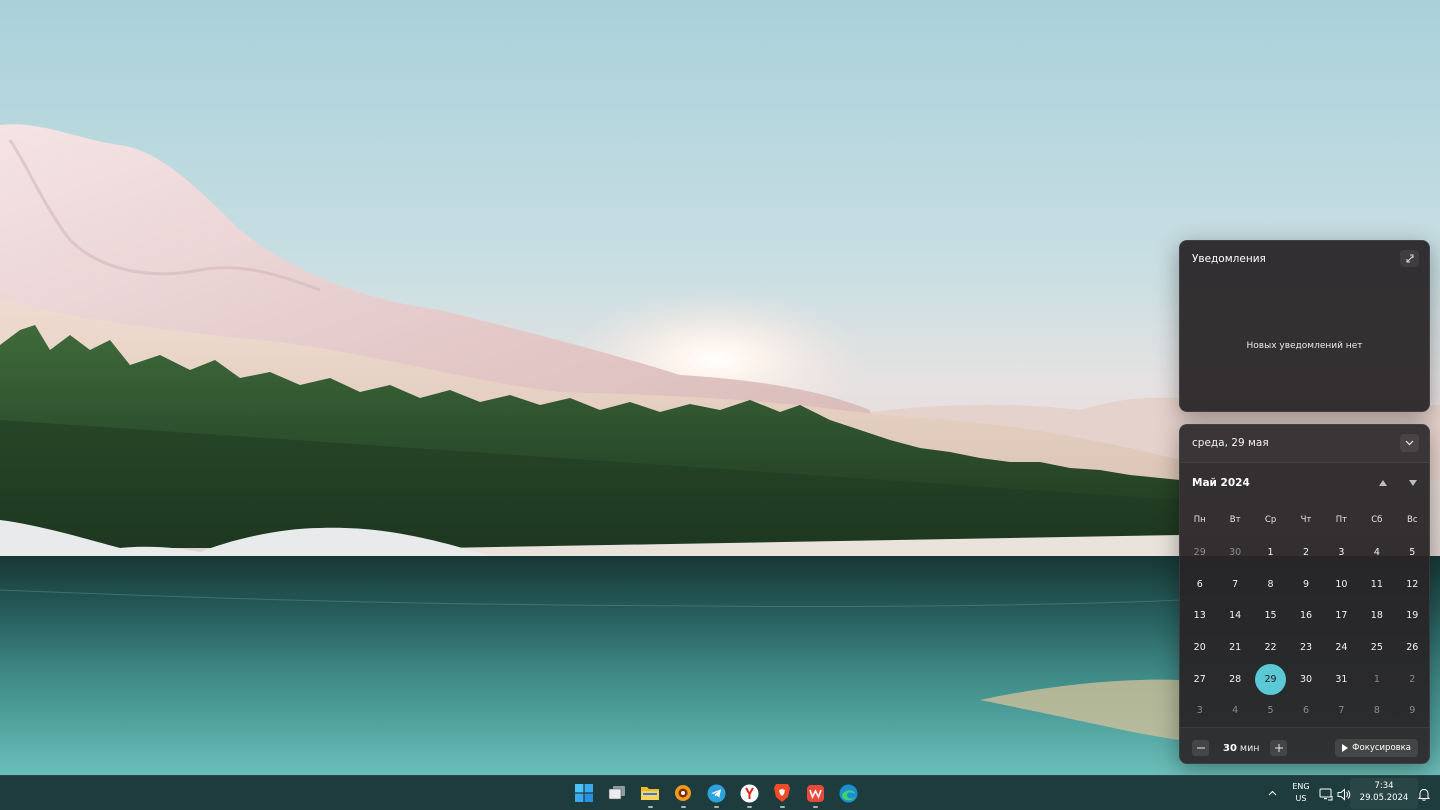 This screenshot has width=1440, height=810. I want to click on calendar-day-number: 14, so click(1235, 616).